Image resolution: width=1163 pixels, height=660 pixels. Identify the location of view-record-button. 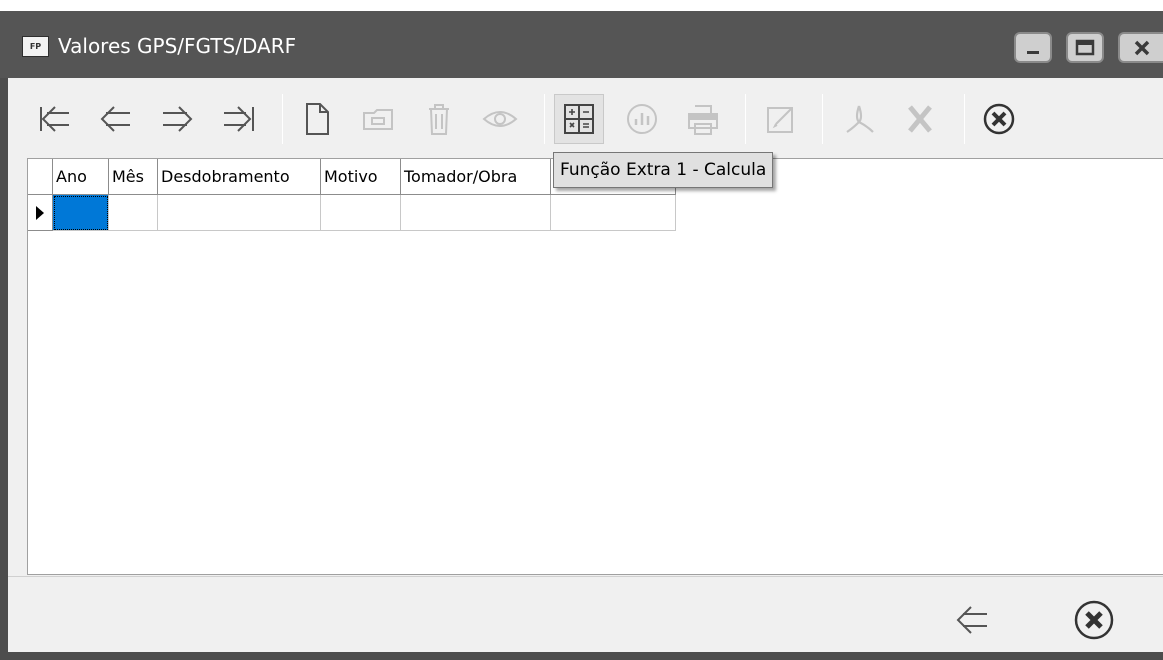
(500, 119).